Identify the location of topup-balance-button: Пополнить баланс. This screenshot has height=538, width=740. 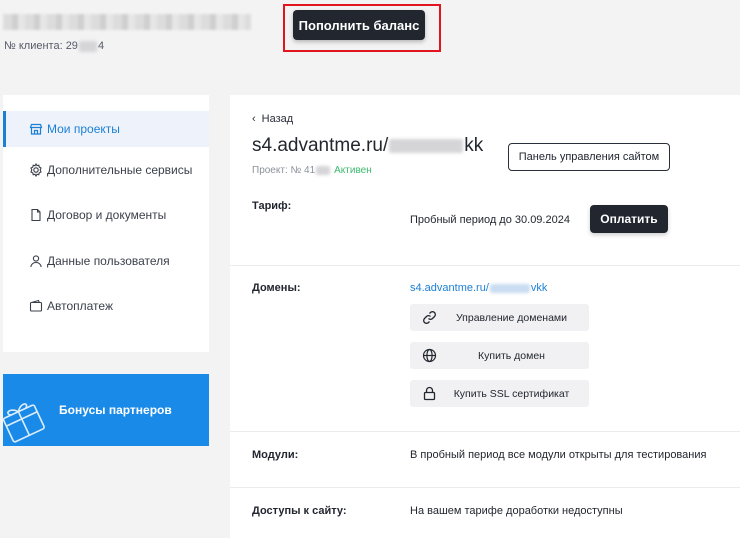
(359, 25).